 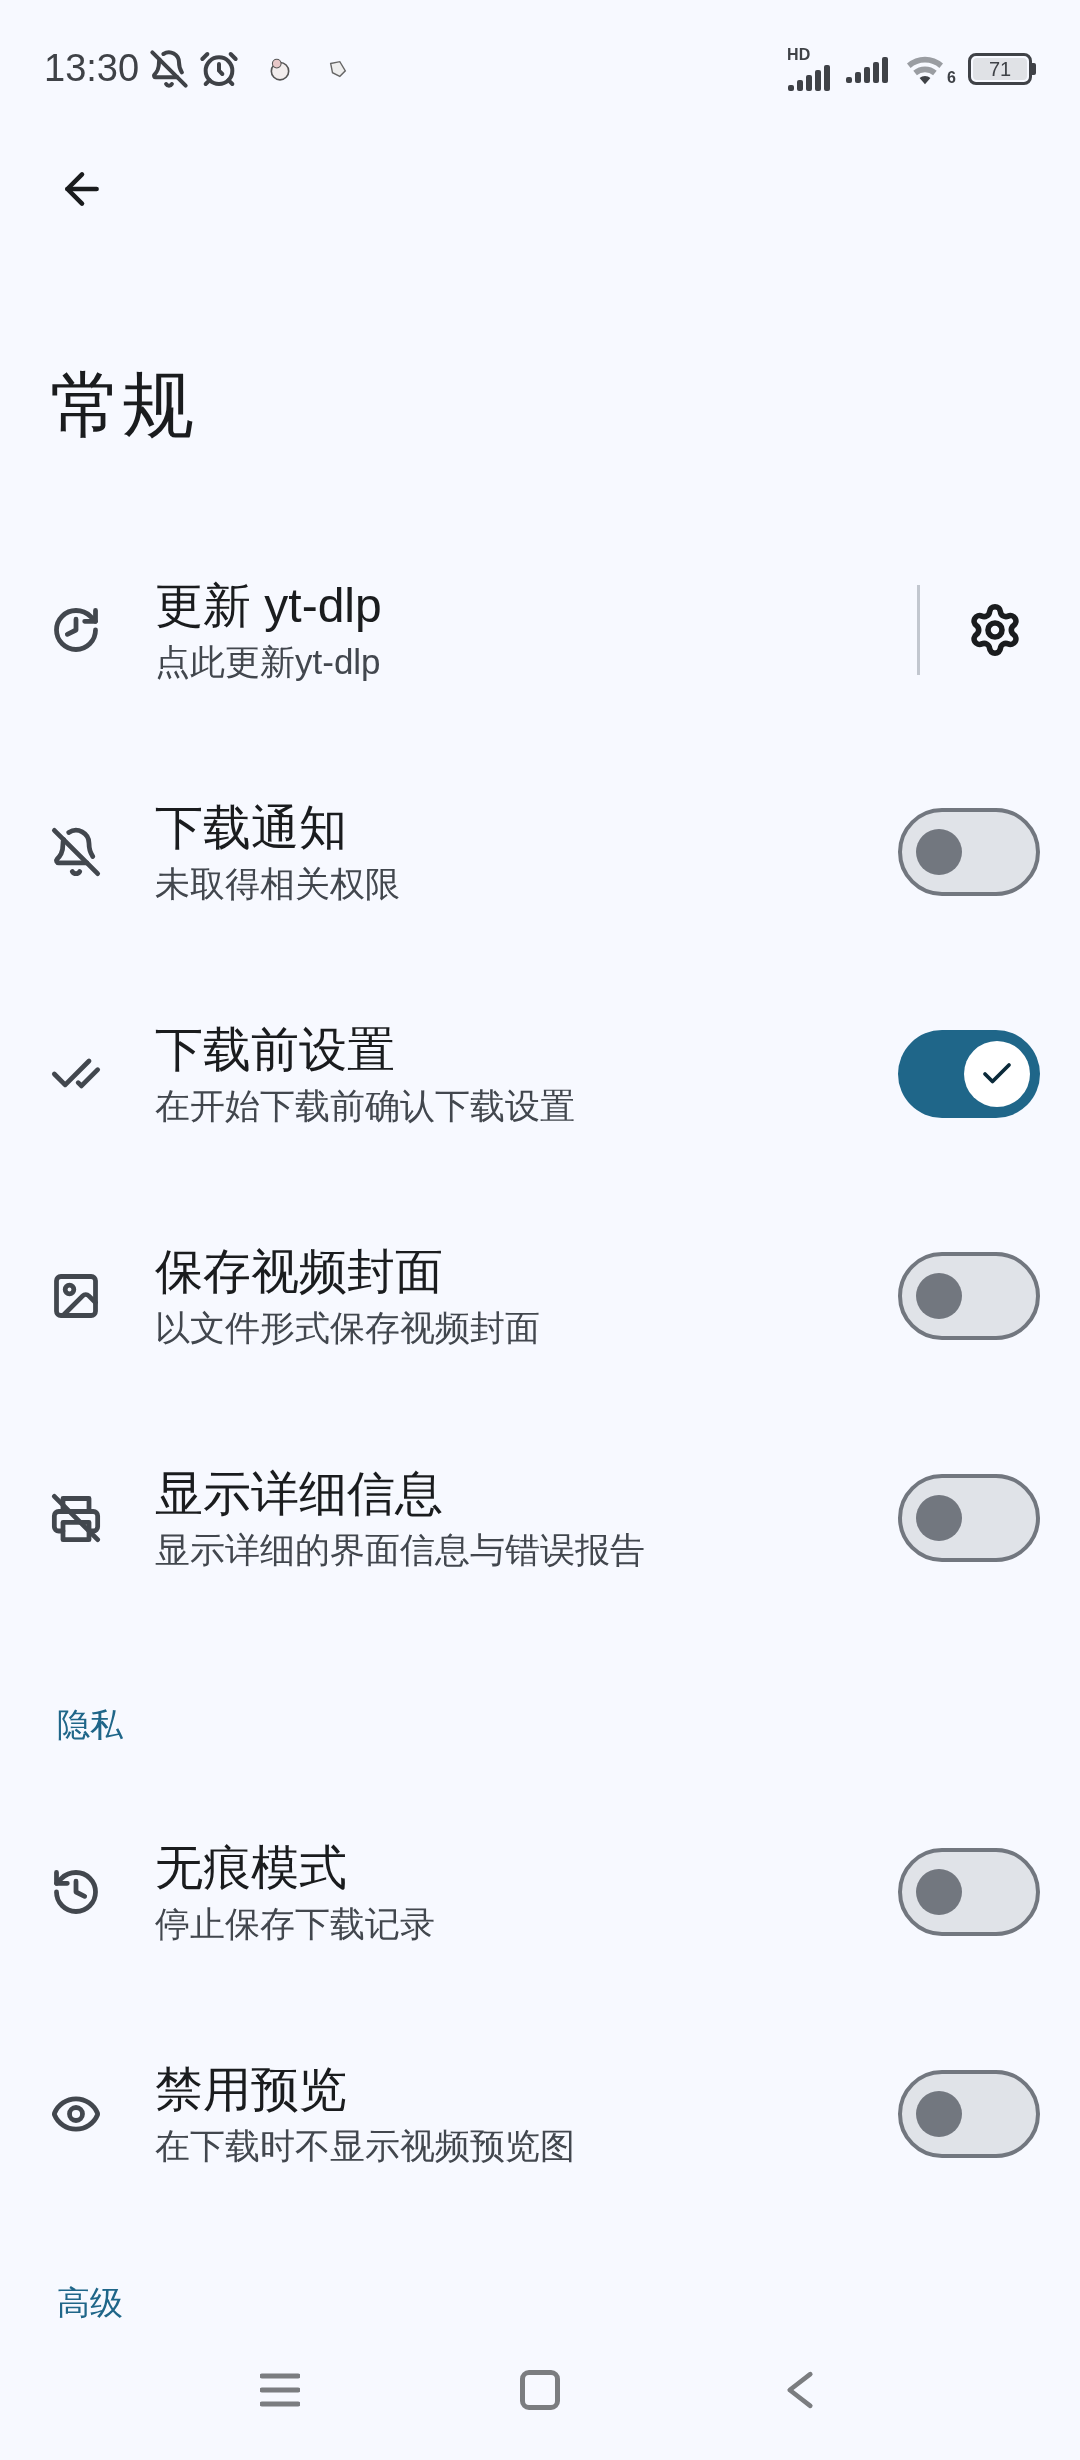 What do you see at coordinates (400, 1550) in the screenshot?
I see `setting-subtitle: 显示详细的界面信息与错误报告` at bounding box center [400, 1550].